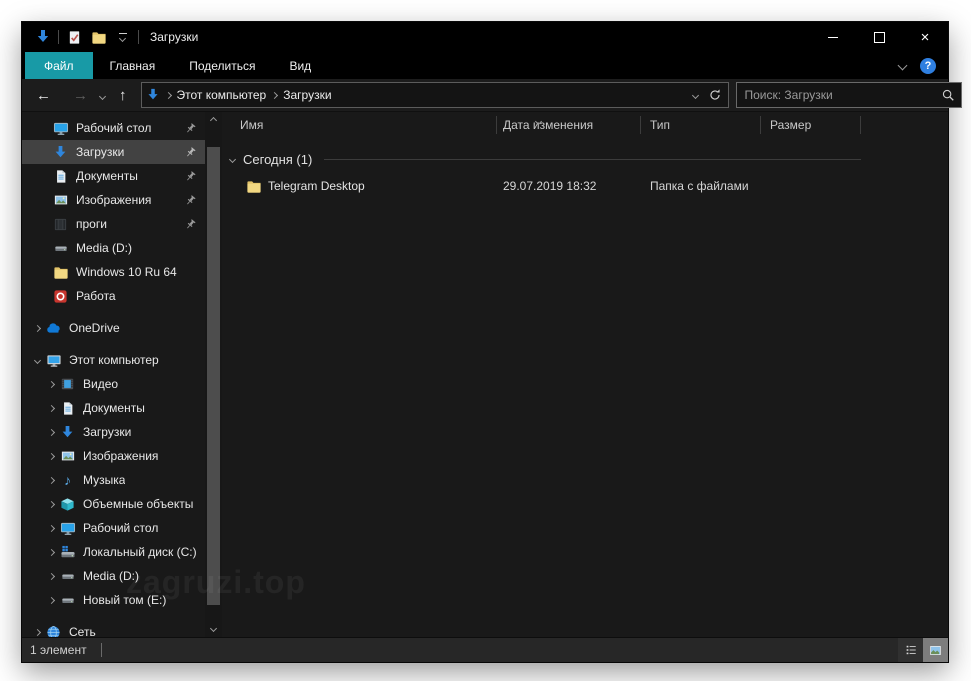 This screenshot has width=971, height=681. What do you see at coordinates (569, 125) in the screenshot?
I see `column-header-date: Дата изменения` at bounding box center [569, 125].